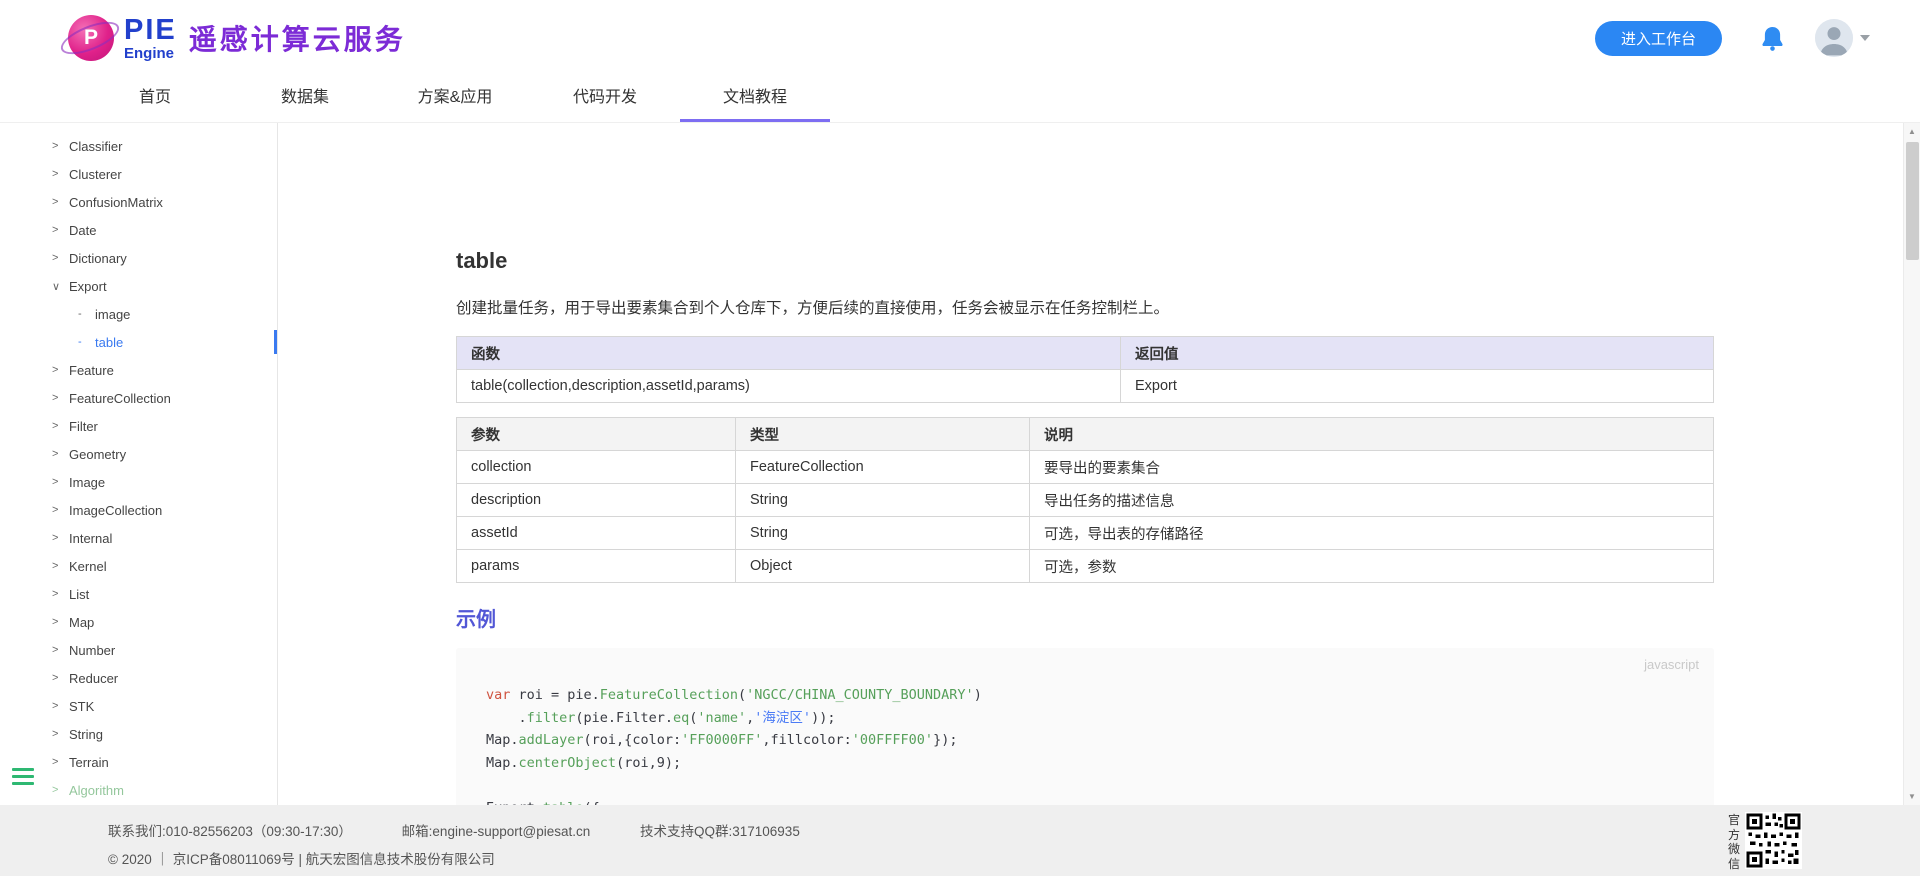 The image size is (1920, 876). I want to click on nav-tab: 数据集, so click(305, 99).